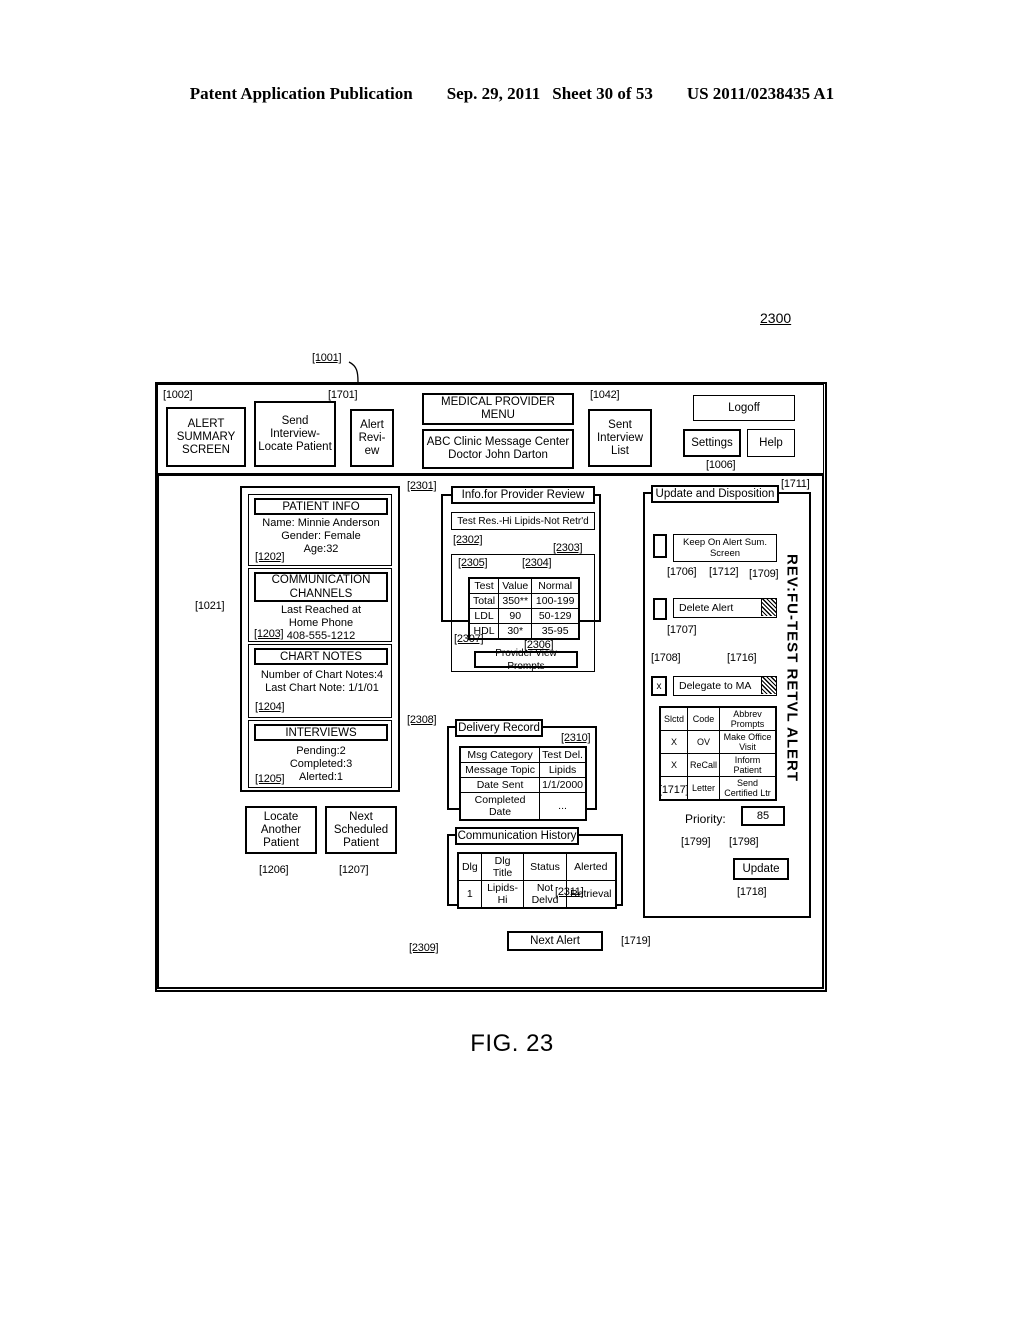  I want to click on lab-col-value: Value, so click(515, 585).